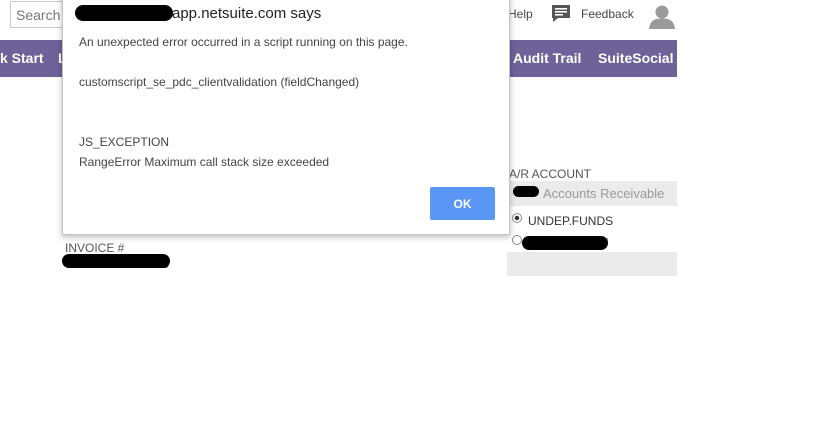 The width and height of the screenshot is (819, 430). Describe the element at coordinates (571, 221) in the screenshot. I see `radio-undep-funds-label: UNDEP.FUNDS` at that location.